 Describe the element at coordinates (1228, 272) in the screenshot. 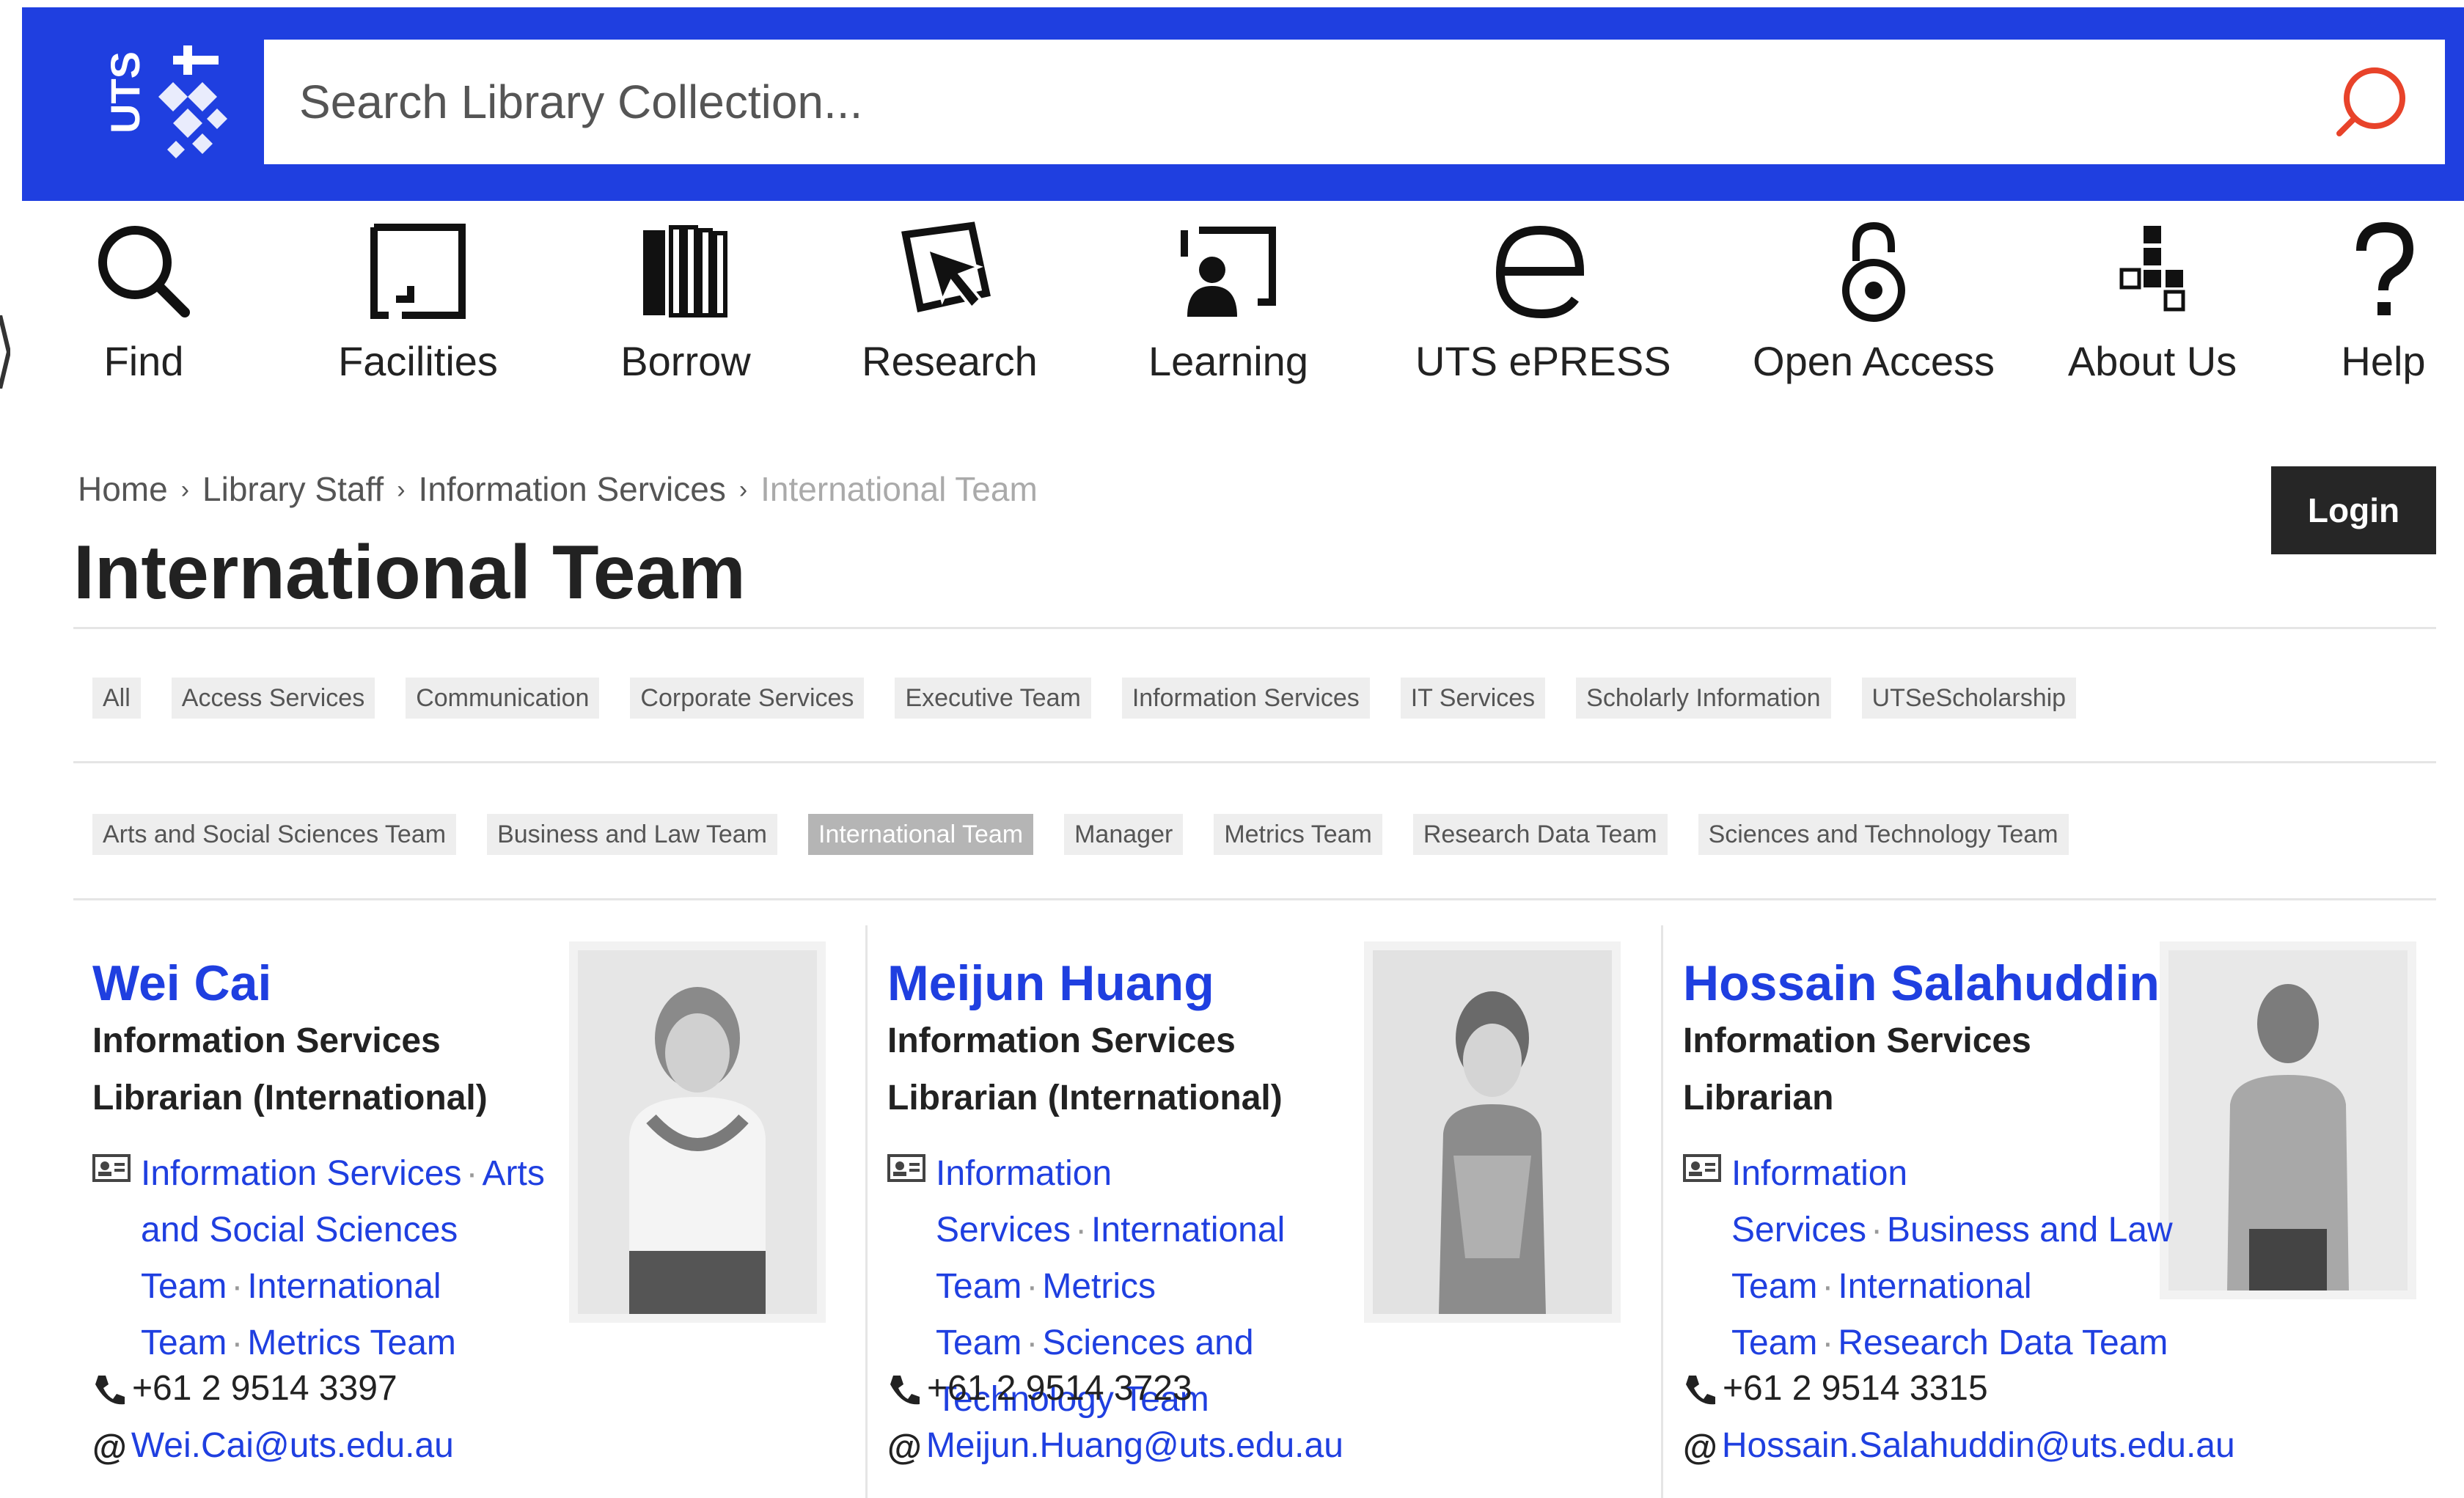

I see `learning-icon` at that location.